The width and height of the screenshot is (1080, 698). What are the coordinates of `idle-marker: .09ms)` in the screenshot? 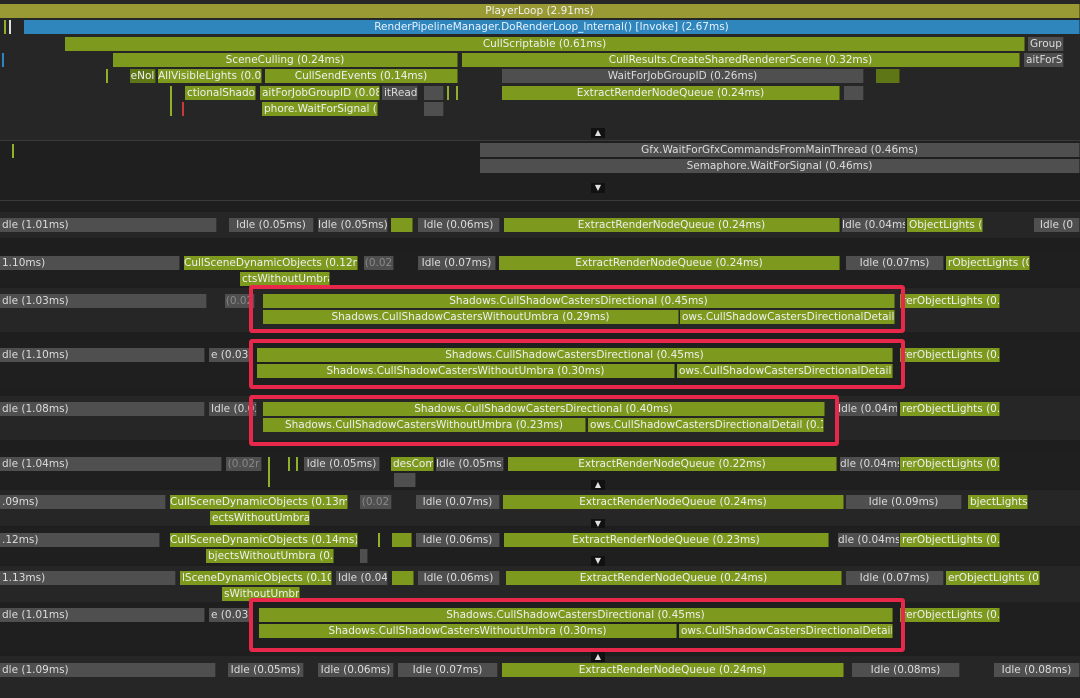 It's located at (83, 502).